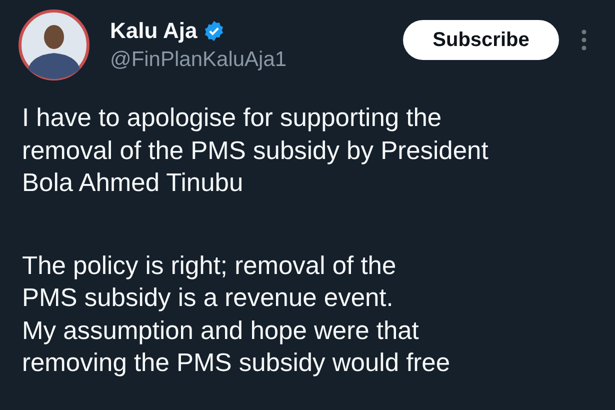 Image resolution: width=615 pixels, height=410 pixels. I want to click on author-name: Kalu Aja, so click(154, 31).